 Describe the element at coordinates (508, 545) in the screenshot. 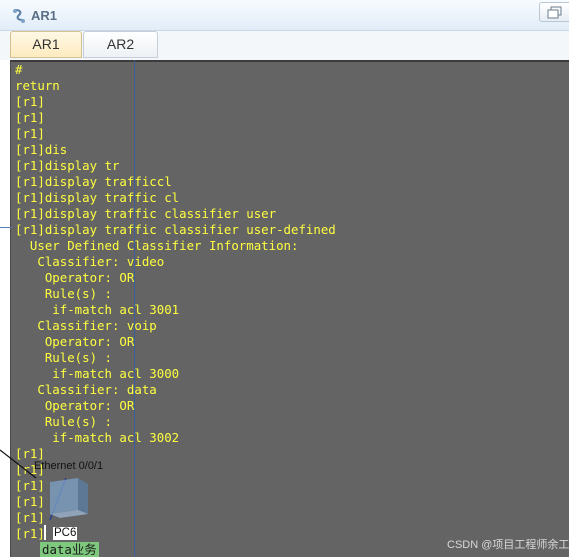

I see `watermark: CSDN @项目工程师余工` at that location.